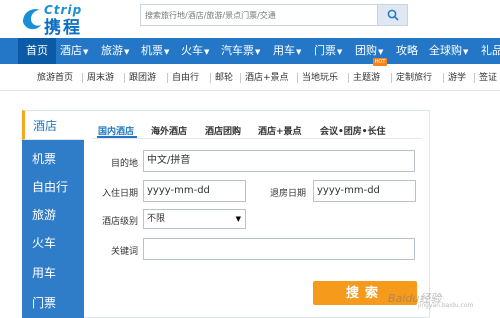  Describe the element at coordinates (100, 78) in the screenshot. I see `subnav-item-weekend: 周末游` at that location.